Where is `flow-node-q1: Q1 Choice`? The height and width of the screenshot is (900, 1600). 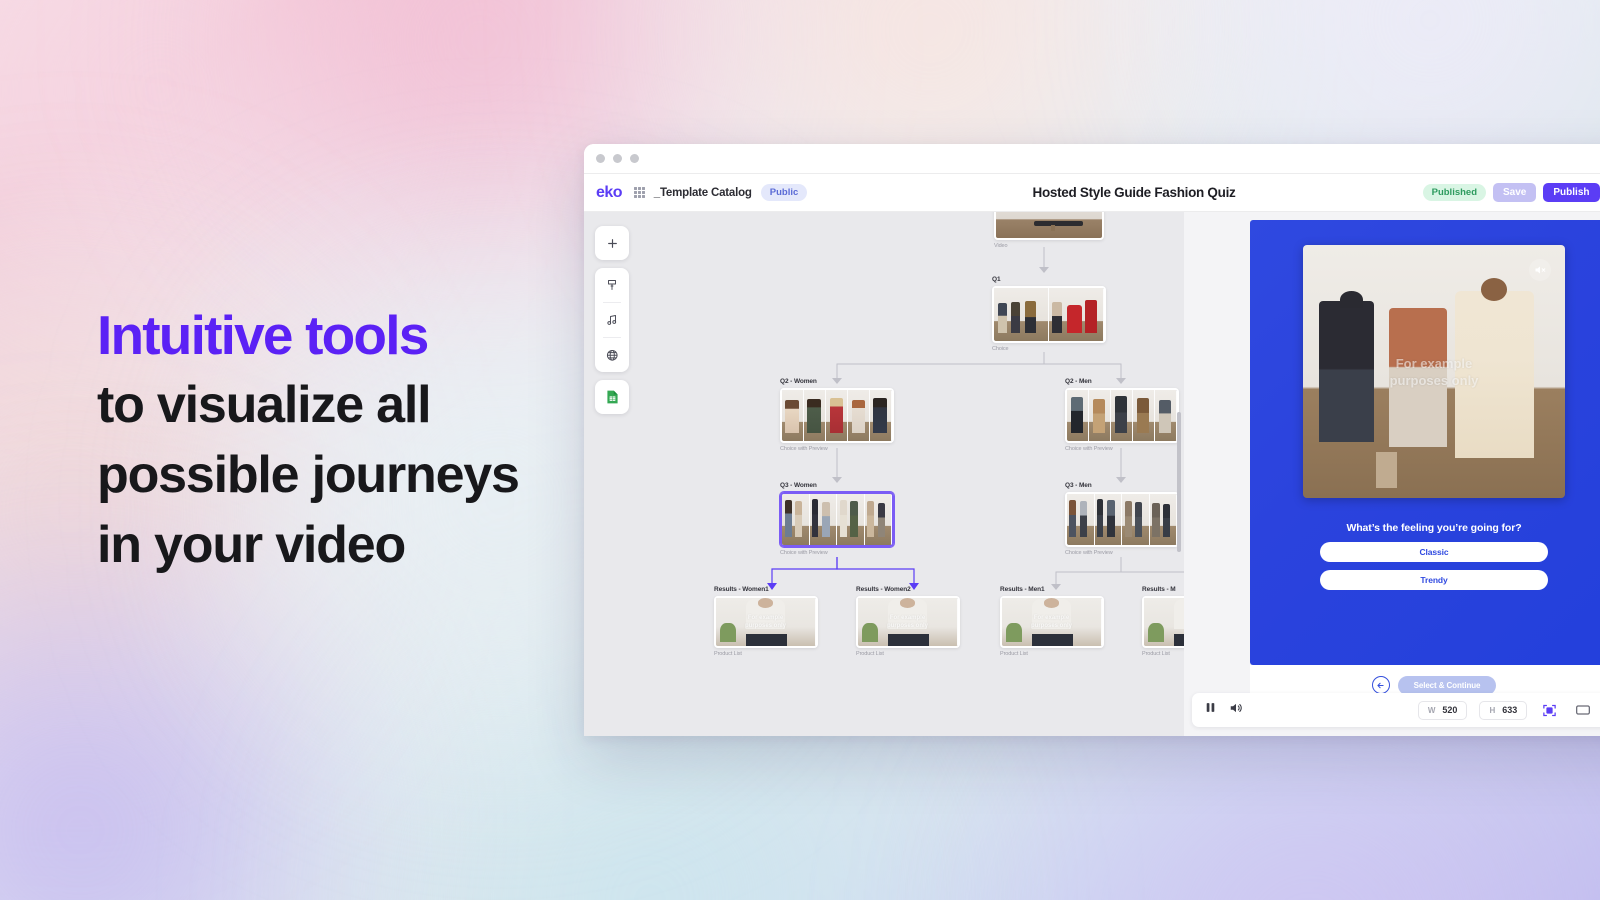 flow-node-q1: Q1 Choice is located at coordinates (1049, 314).